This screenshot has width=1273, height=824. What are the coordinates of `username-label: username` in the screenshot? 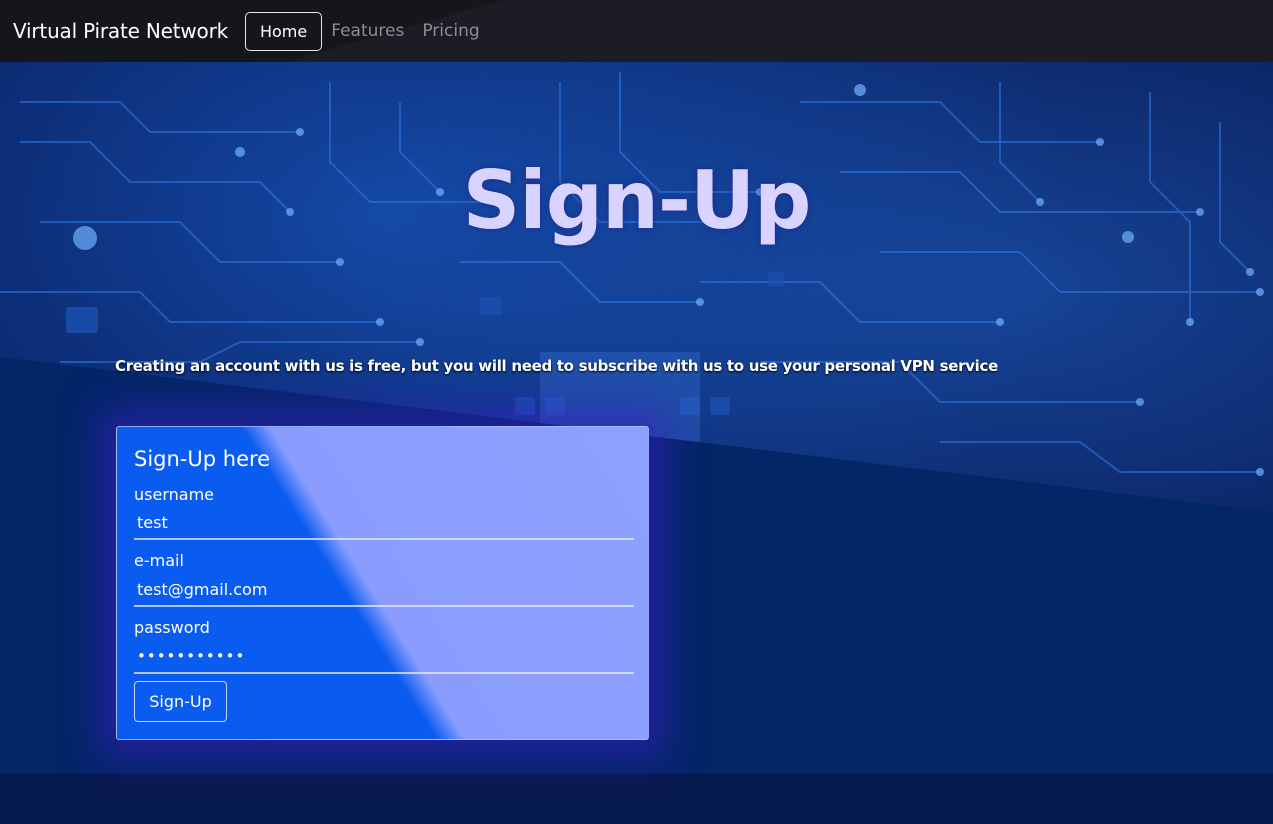 It's located at (174, 494).